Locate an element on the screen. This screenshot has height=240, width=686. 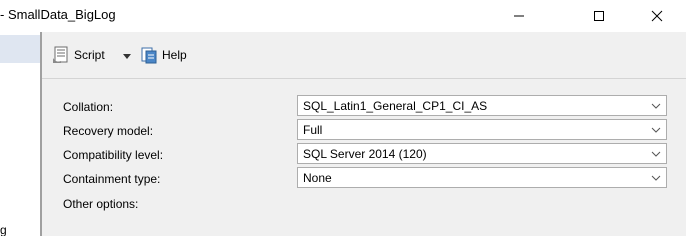
script-icon is located at coordinates (60, 54).